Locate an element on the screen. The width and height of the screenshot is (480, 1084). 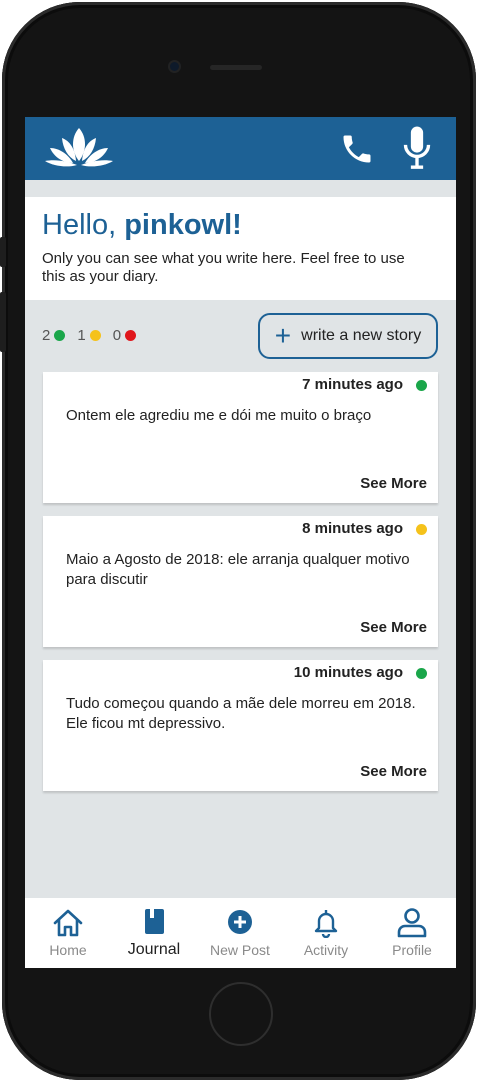
tab-profile: Profile is located at coordinates (412, 933).